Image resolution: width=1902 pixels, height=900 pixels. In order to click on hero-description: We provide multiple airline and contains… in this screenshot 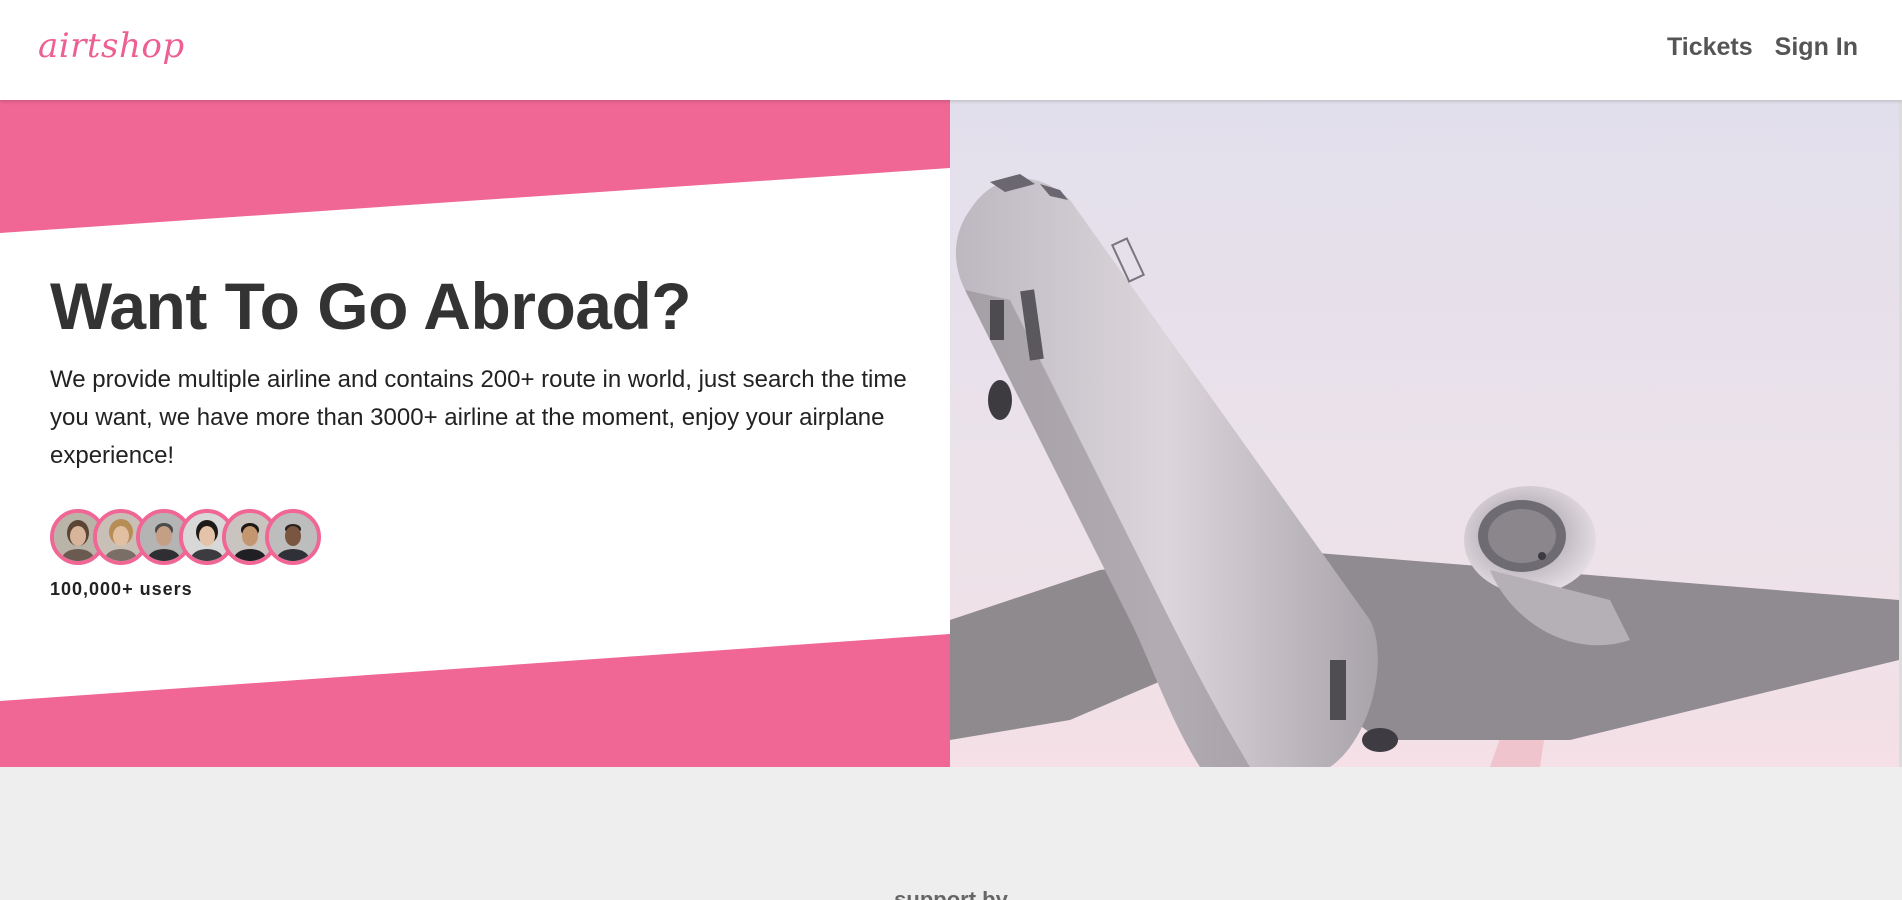, I will do `click(478, 417)`.